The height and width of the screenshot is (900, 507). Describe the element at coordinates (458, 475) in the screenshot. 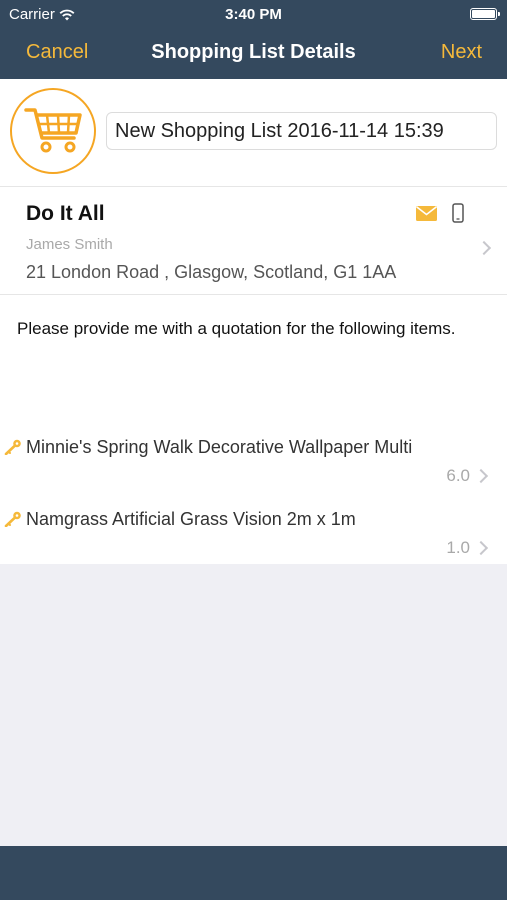

I see `item-quantity: 6.0` at that location.